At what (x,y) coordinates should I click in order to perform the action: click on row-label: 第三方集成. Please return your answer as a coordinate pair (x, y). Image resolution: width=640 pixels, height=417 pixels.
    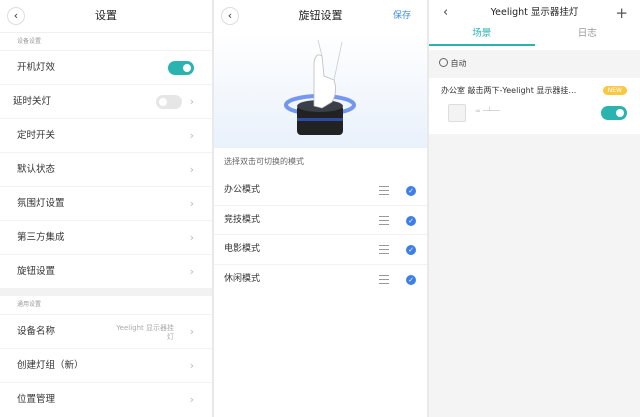
    Looking at the image, I should click on (41, 237).